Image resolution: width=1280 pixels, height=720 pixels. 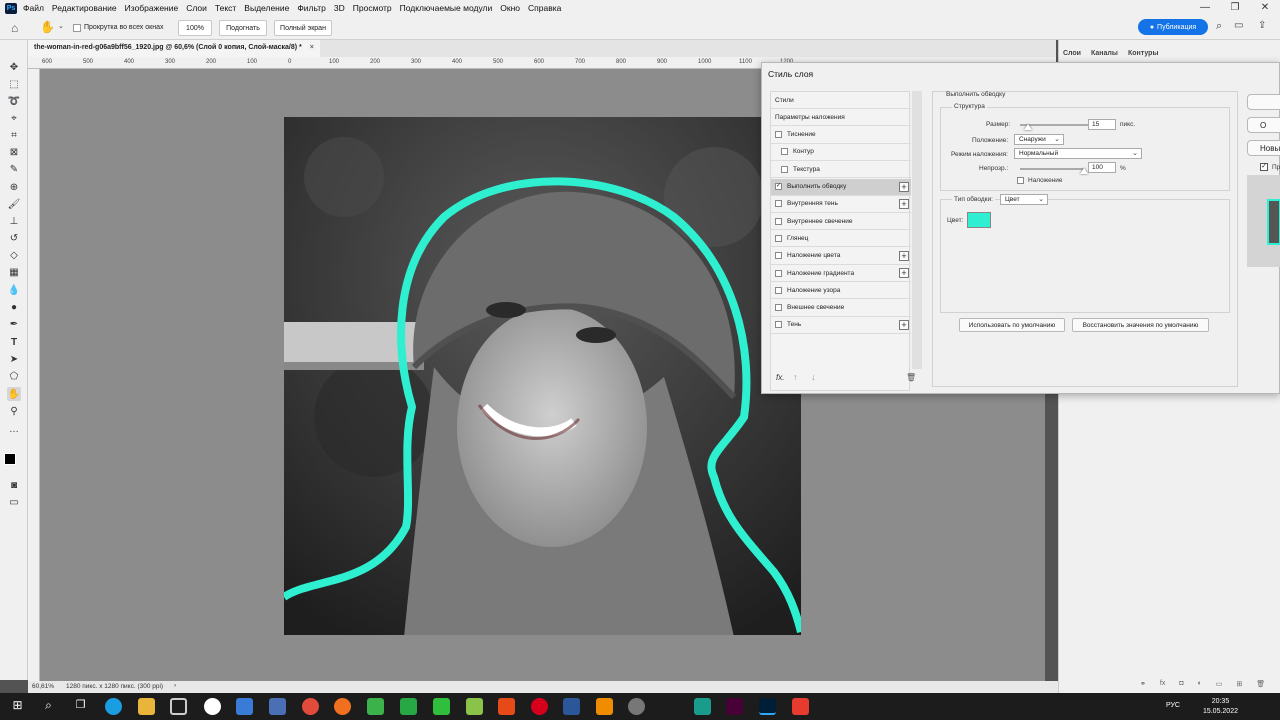 I want to click on tab-paths: Контуры, so click(x=1143, y=53).